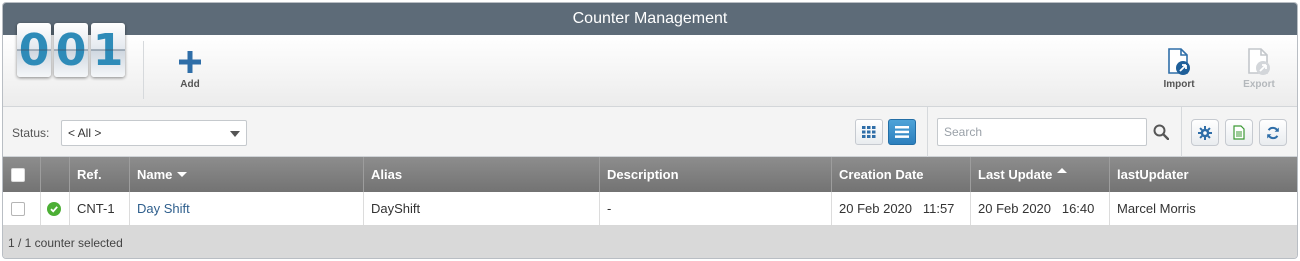  What do you see at coordinates (163, 208) in the screenshot?
I see `counter-name-link: Day Shift` at bounding box center [163, 208].